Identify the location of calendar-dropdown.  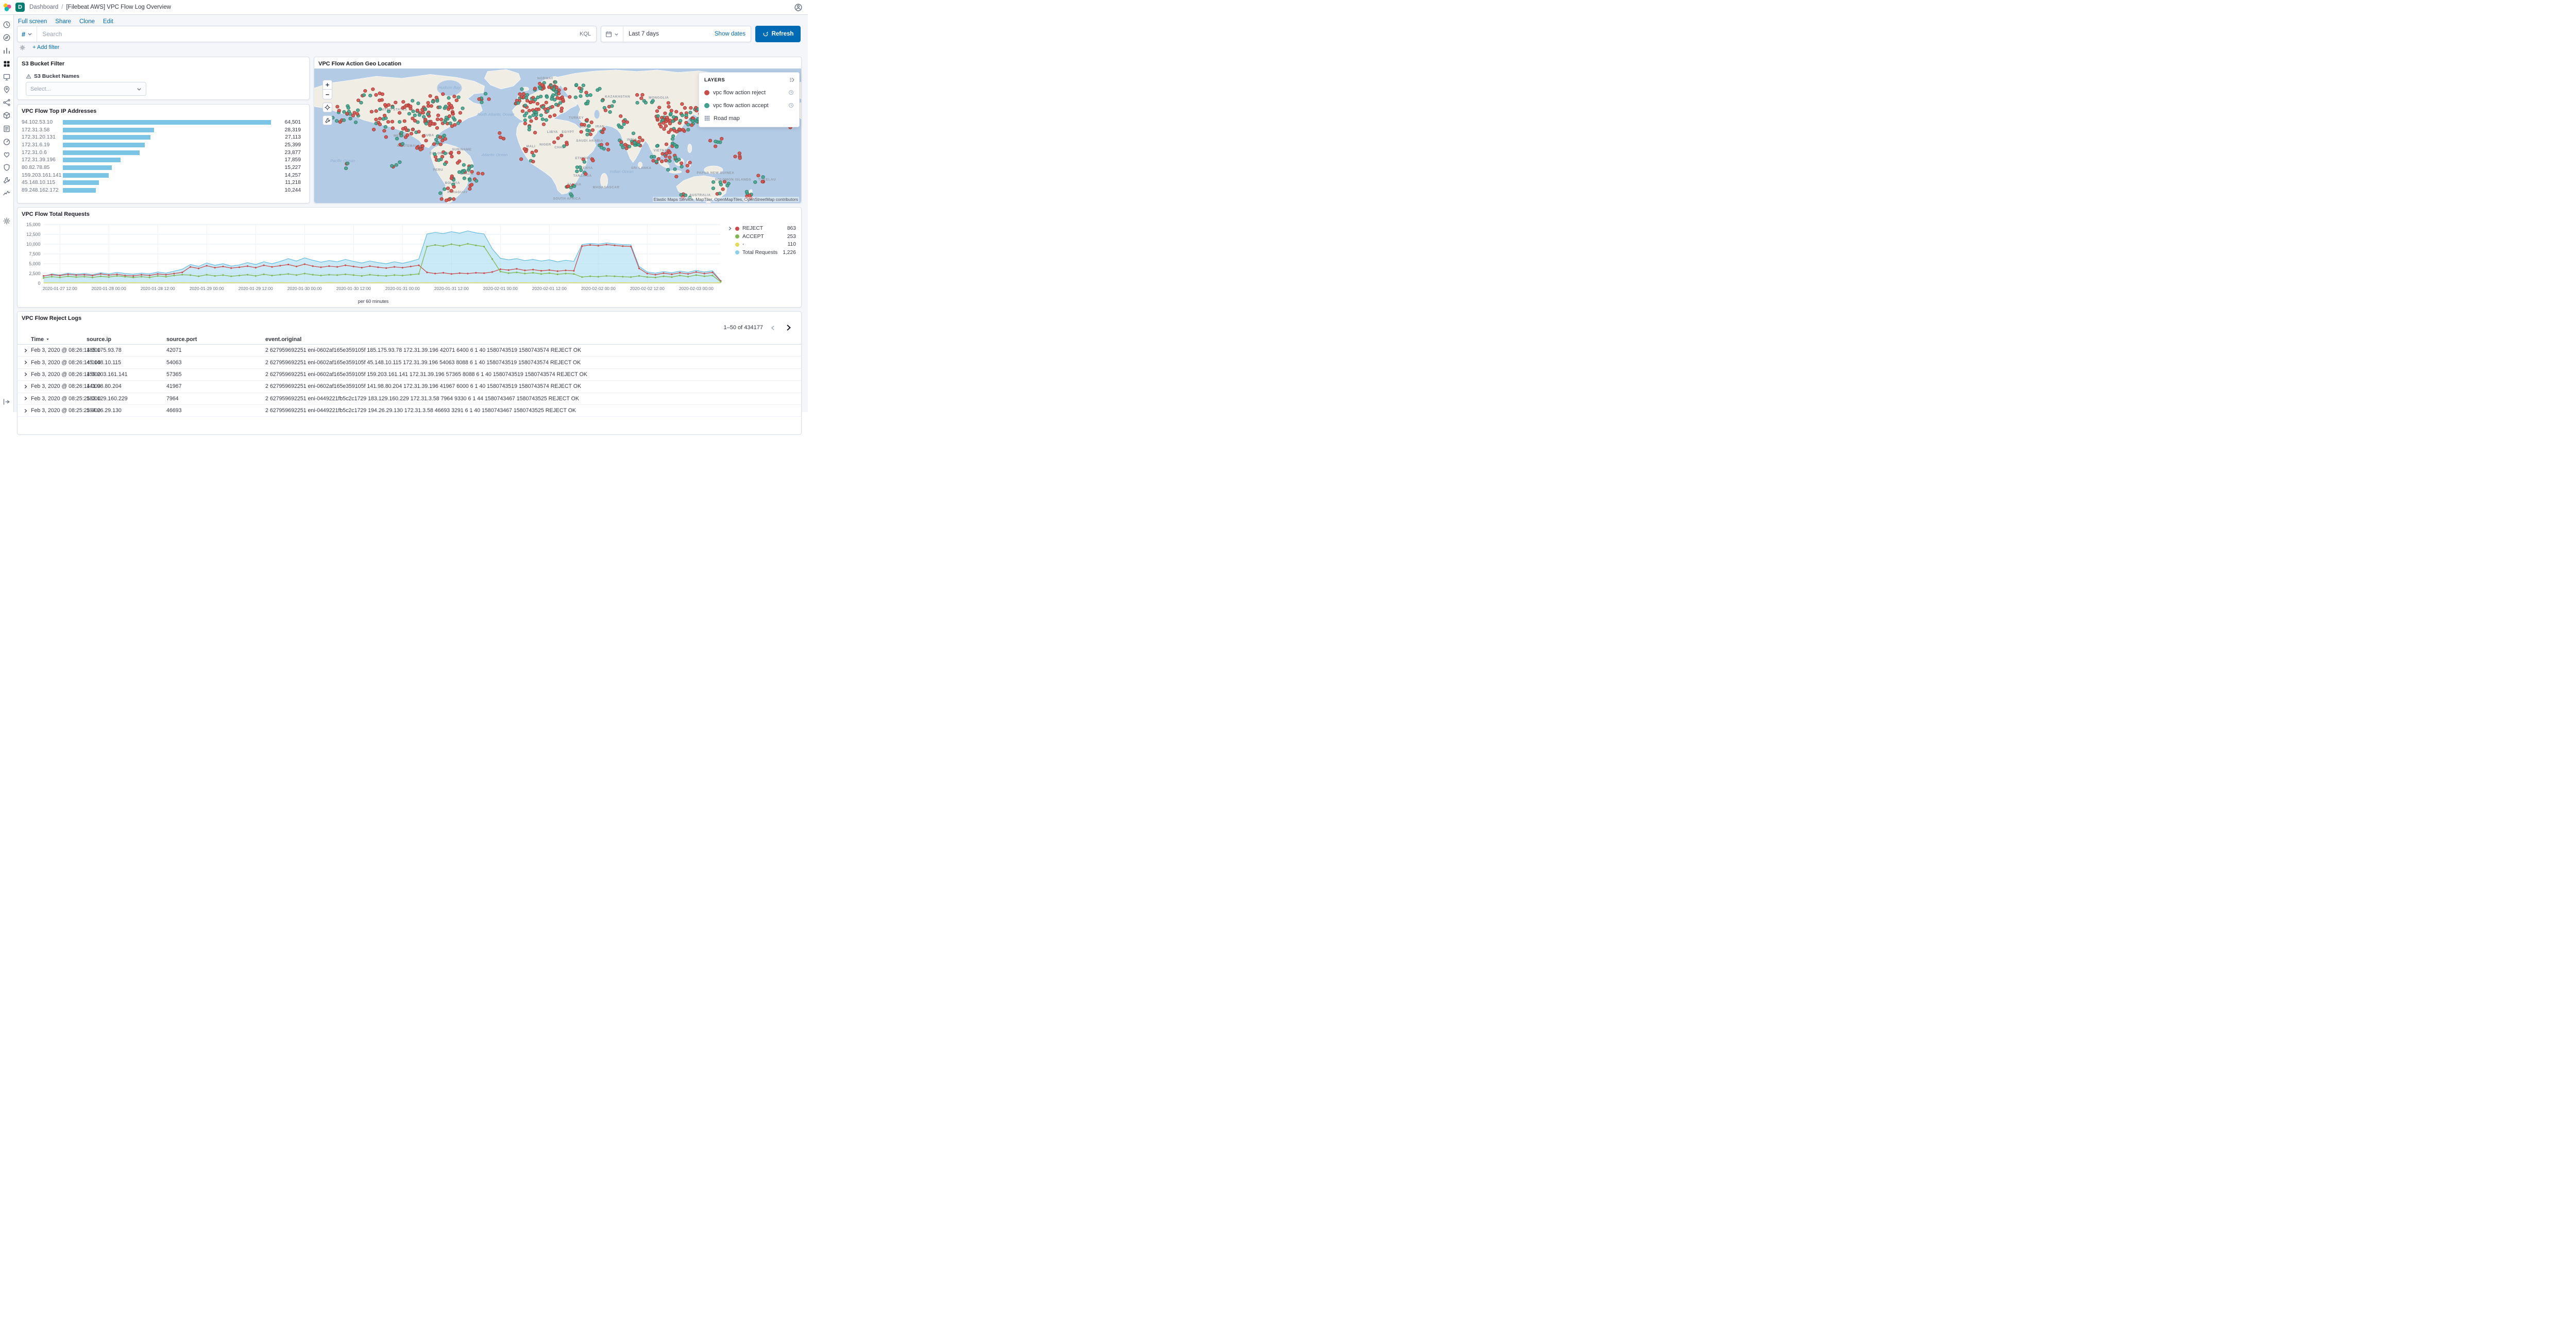
(612, 34).